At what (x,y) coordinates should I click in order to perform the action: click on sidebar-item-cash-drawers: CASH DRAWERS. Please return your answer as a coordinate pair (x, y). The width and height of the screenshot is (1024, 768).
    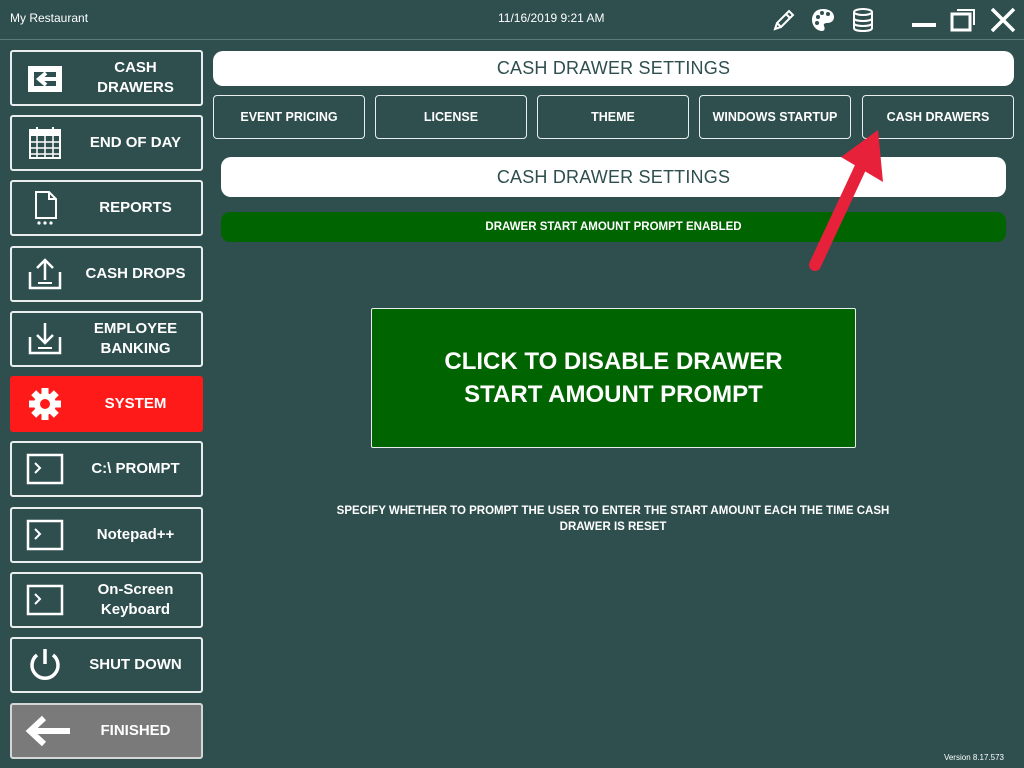
    Looking at the image, I should click on (106, 78).